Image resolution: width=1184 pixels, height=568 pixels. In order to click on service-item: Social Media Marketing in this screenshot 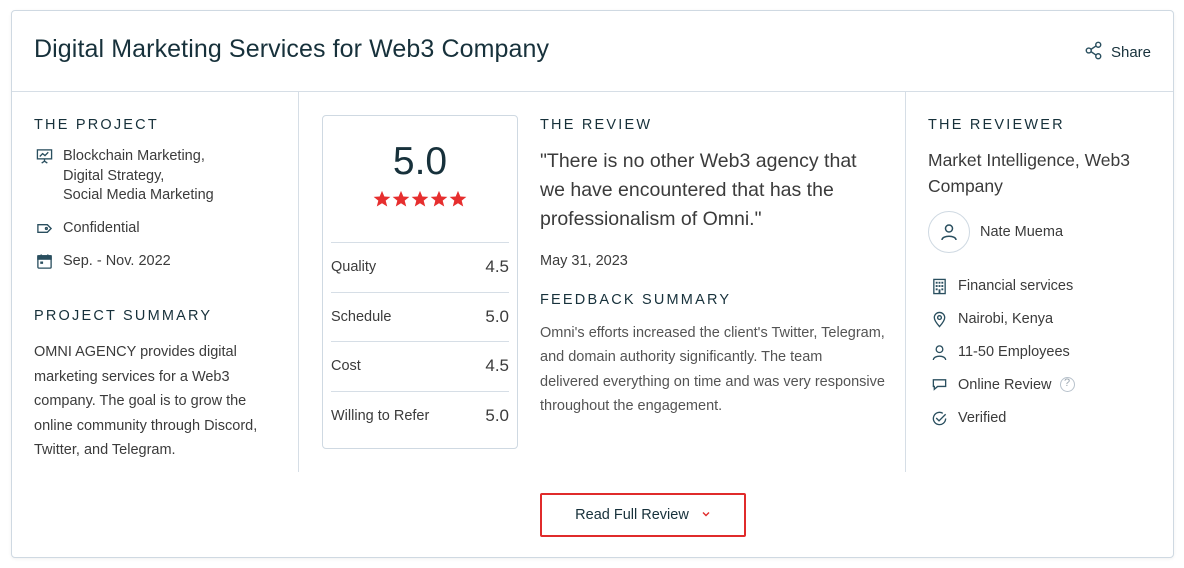, I will do `click(138, 195)`.